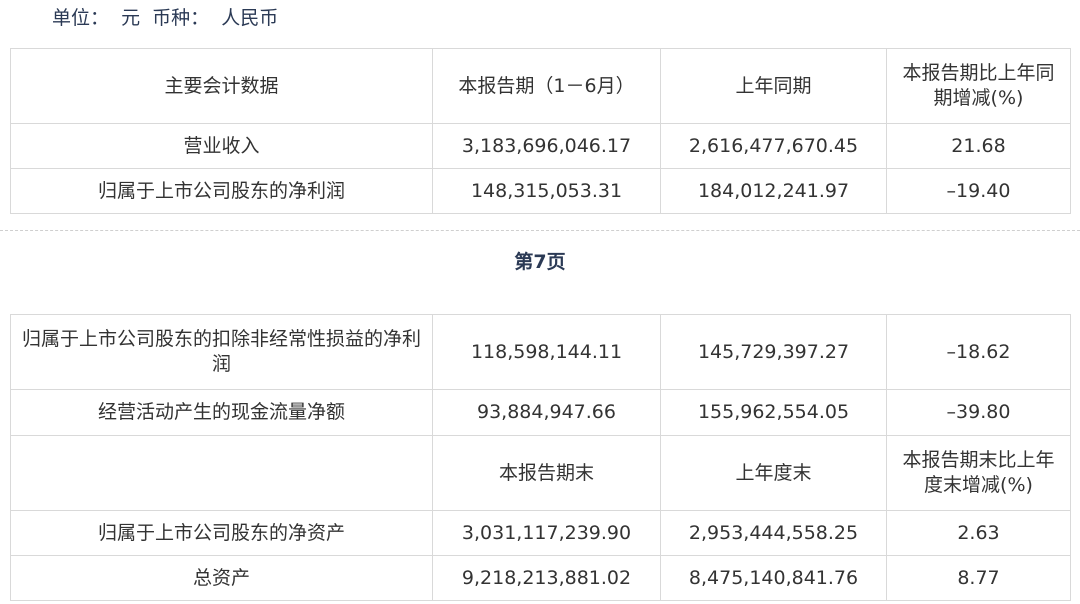  What do you see at coordinates (978, 412) in the screenshot?
I see `value-cell: –39.80` at bounding box center [978, 412].